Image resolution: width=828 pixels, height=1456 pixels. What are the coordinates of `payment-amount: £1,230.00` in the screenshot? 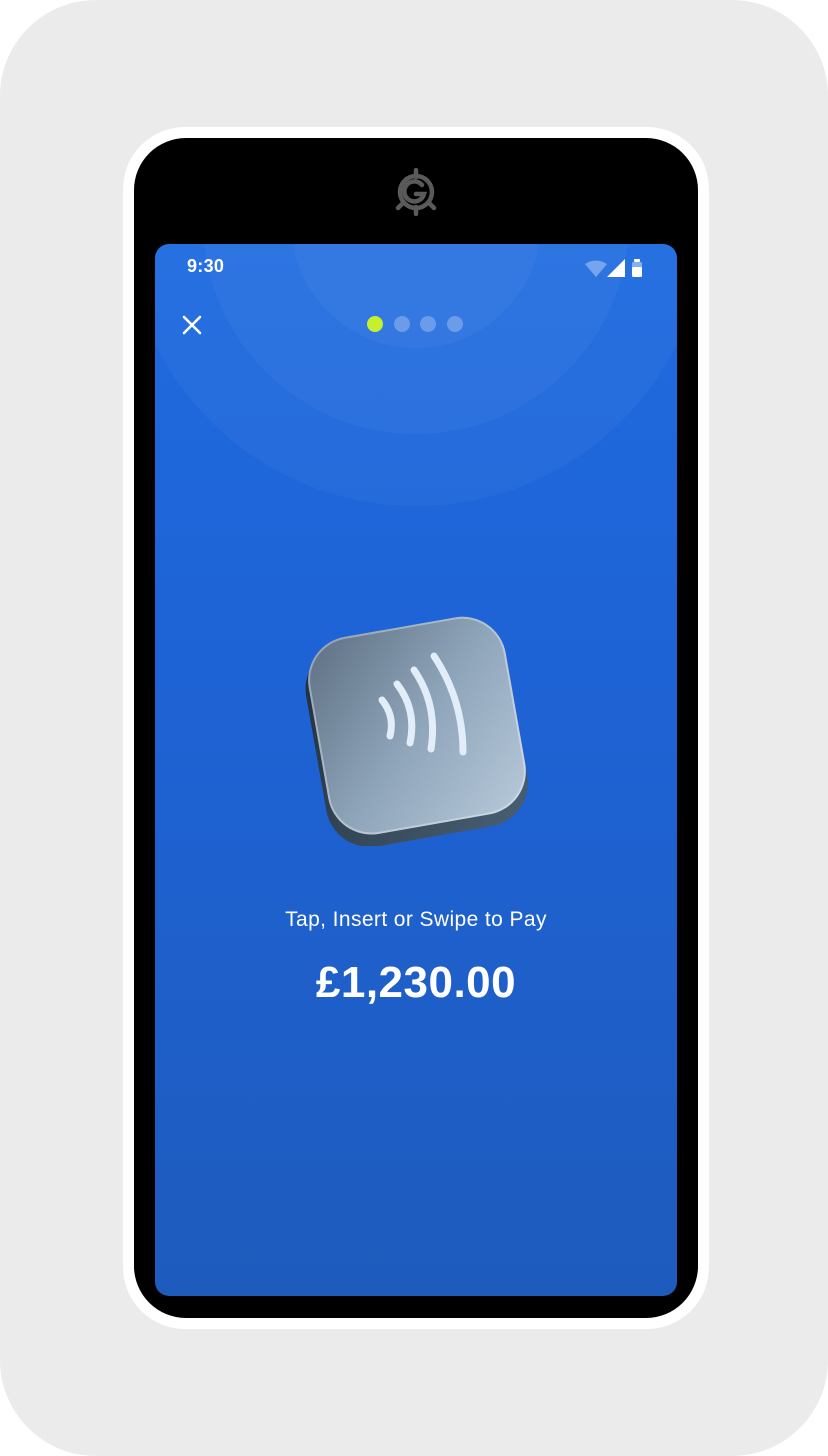 It's located at (416, 982).